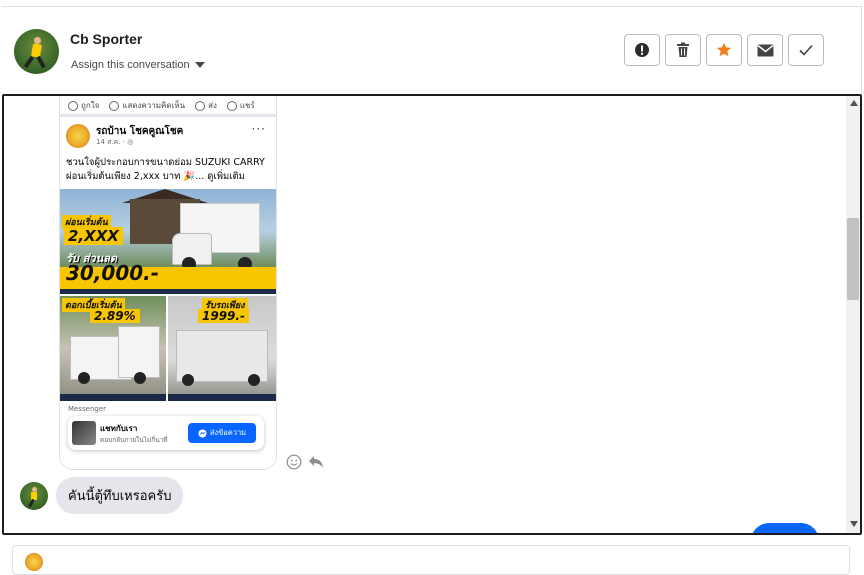  What do you see at coordinates (222, 348) in the screenshot?
I see `post-image-right: รับรถเพียง 1999.-` at bounding box center [222, 348].